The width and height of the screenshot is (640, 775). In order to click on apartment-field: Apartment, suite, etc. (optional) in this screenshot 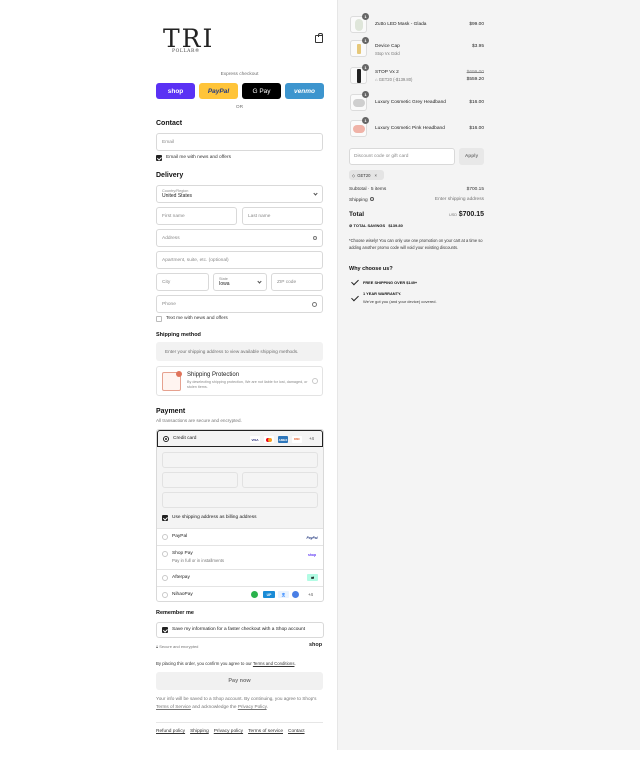, I will do `click(239, 260)`.